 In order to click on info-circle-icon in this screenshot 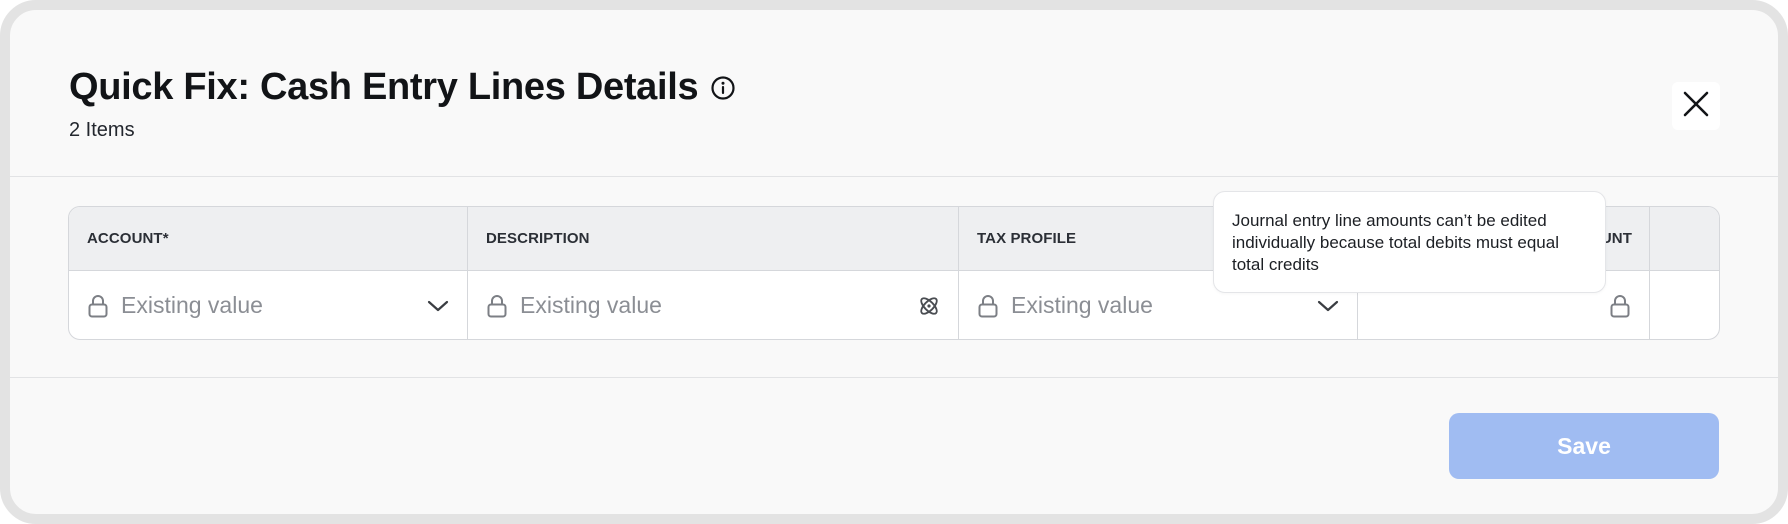, I will do `click(723, 88)`.